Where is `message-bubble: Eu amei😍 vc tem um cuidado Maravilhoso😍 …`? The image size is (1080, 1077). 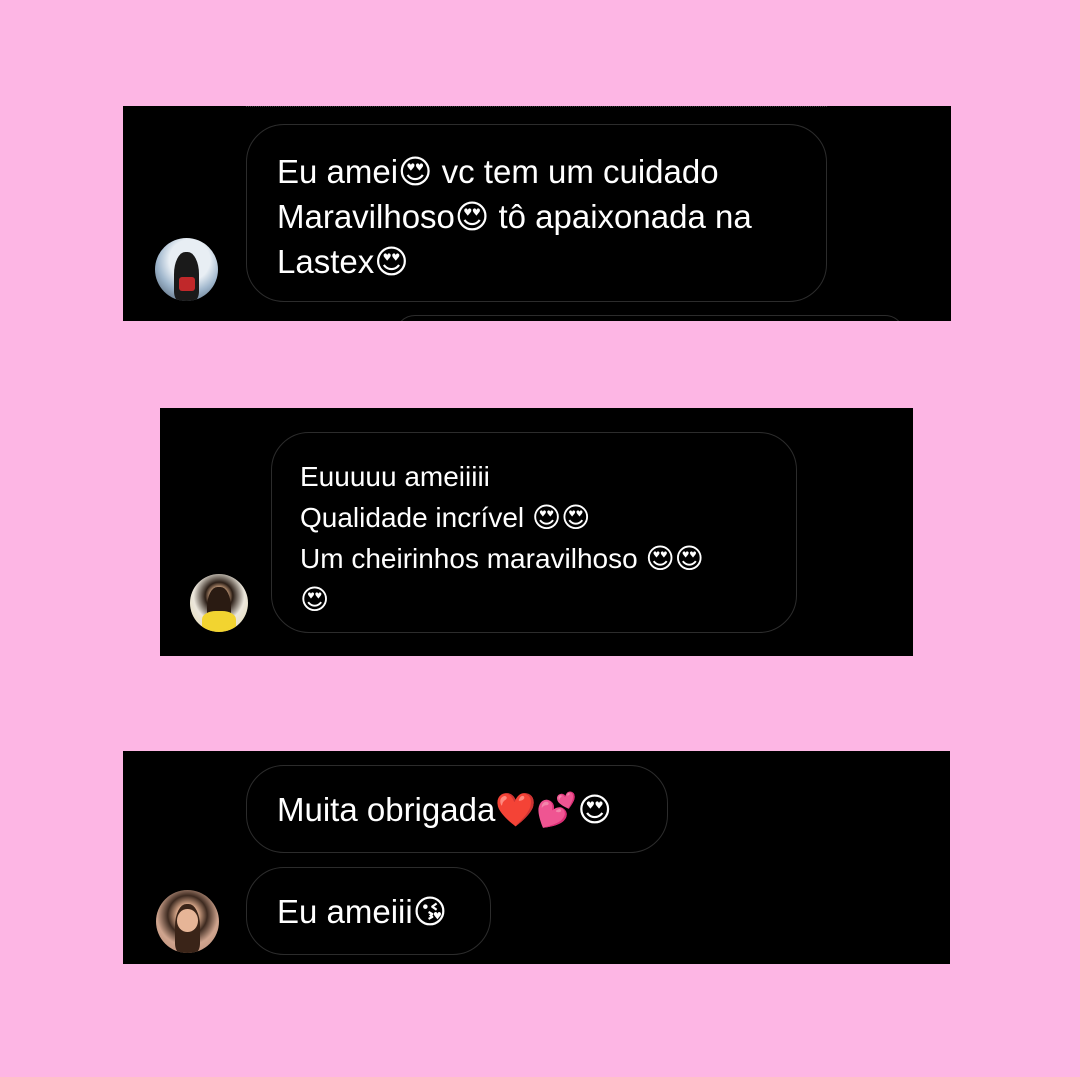
message-bubble: Eu amei😍 vc tem um cuidado Maravilhoso😍 … is located at coordinates (536, 213).